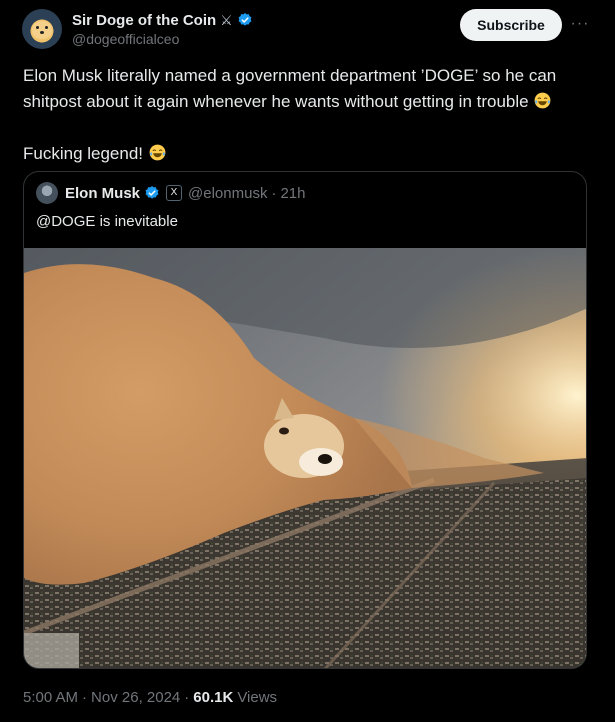 This screenshot has width=615, height=722. Describe the element at coordinates (144, 20) in the screenshot. I see `author-display-name: Sir Doge of the Coin` at that location.